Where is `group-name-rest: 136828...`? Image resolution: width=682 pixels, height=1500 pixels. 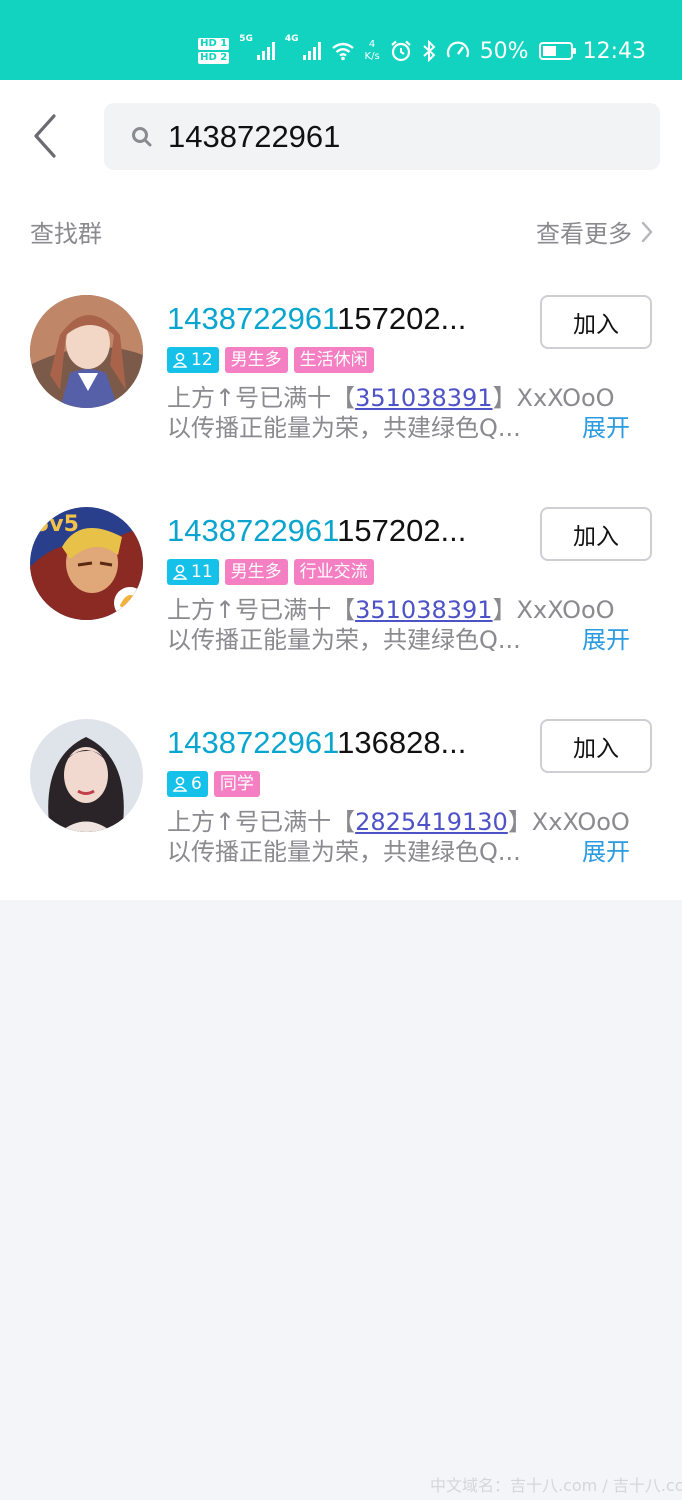
group-name-rest: 136828... is located at coordinates (402, 742).